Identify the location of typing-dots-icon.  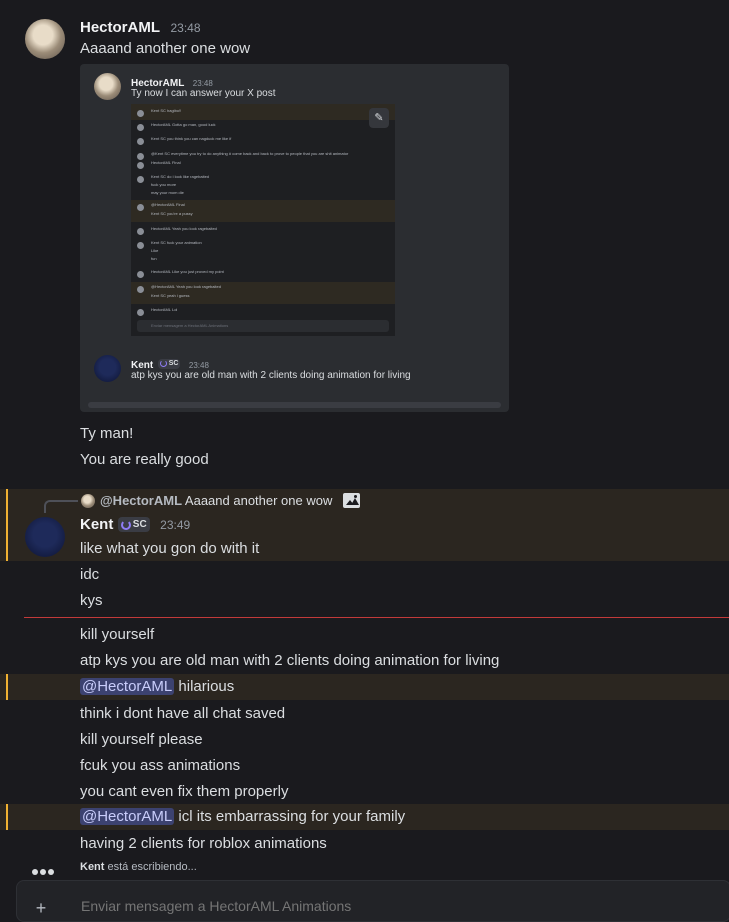
(43, 871).